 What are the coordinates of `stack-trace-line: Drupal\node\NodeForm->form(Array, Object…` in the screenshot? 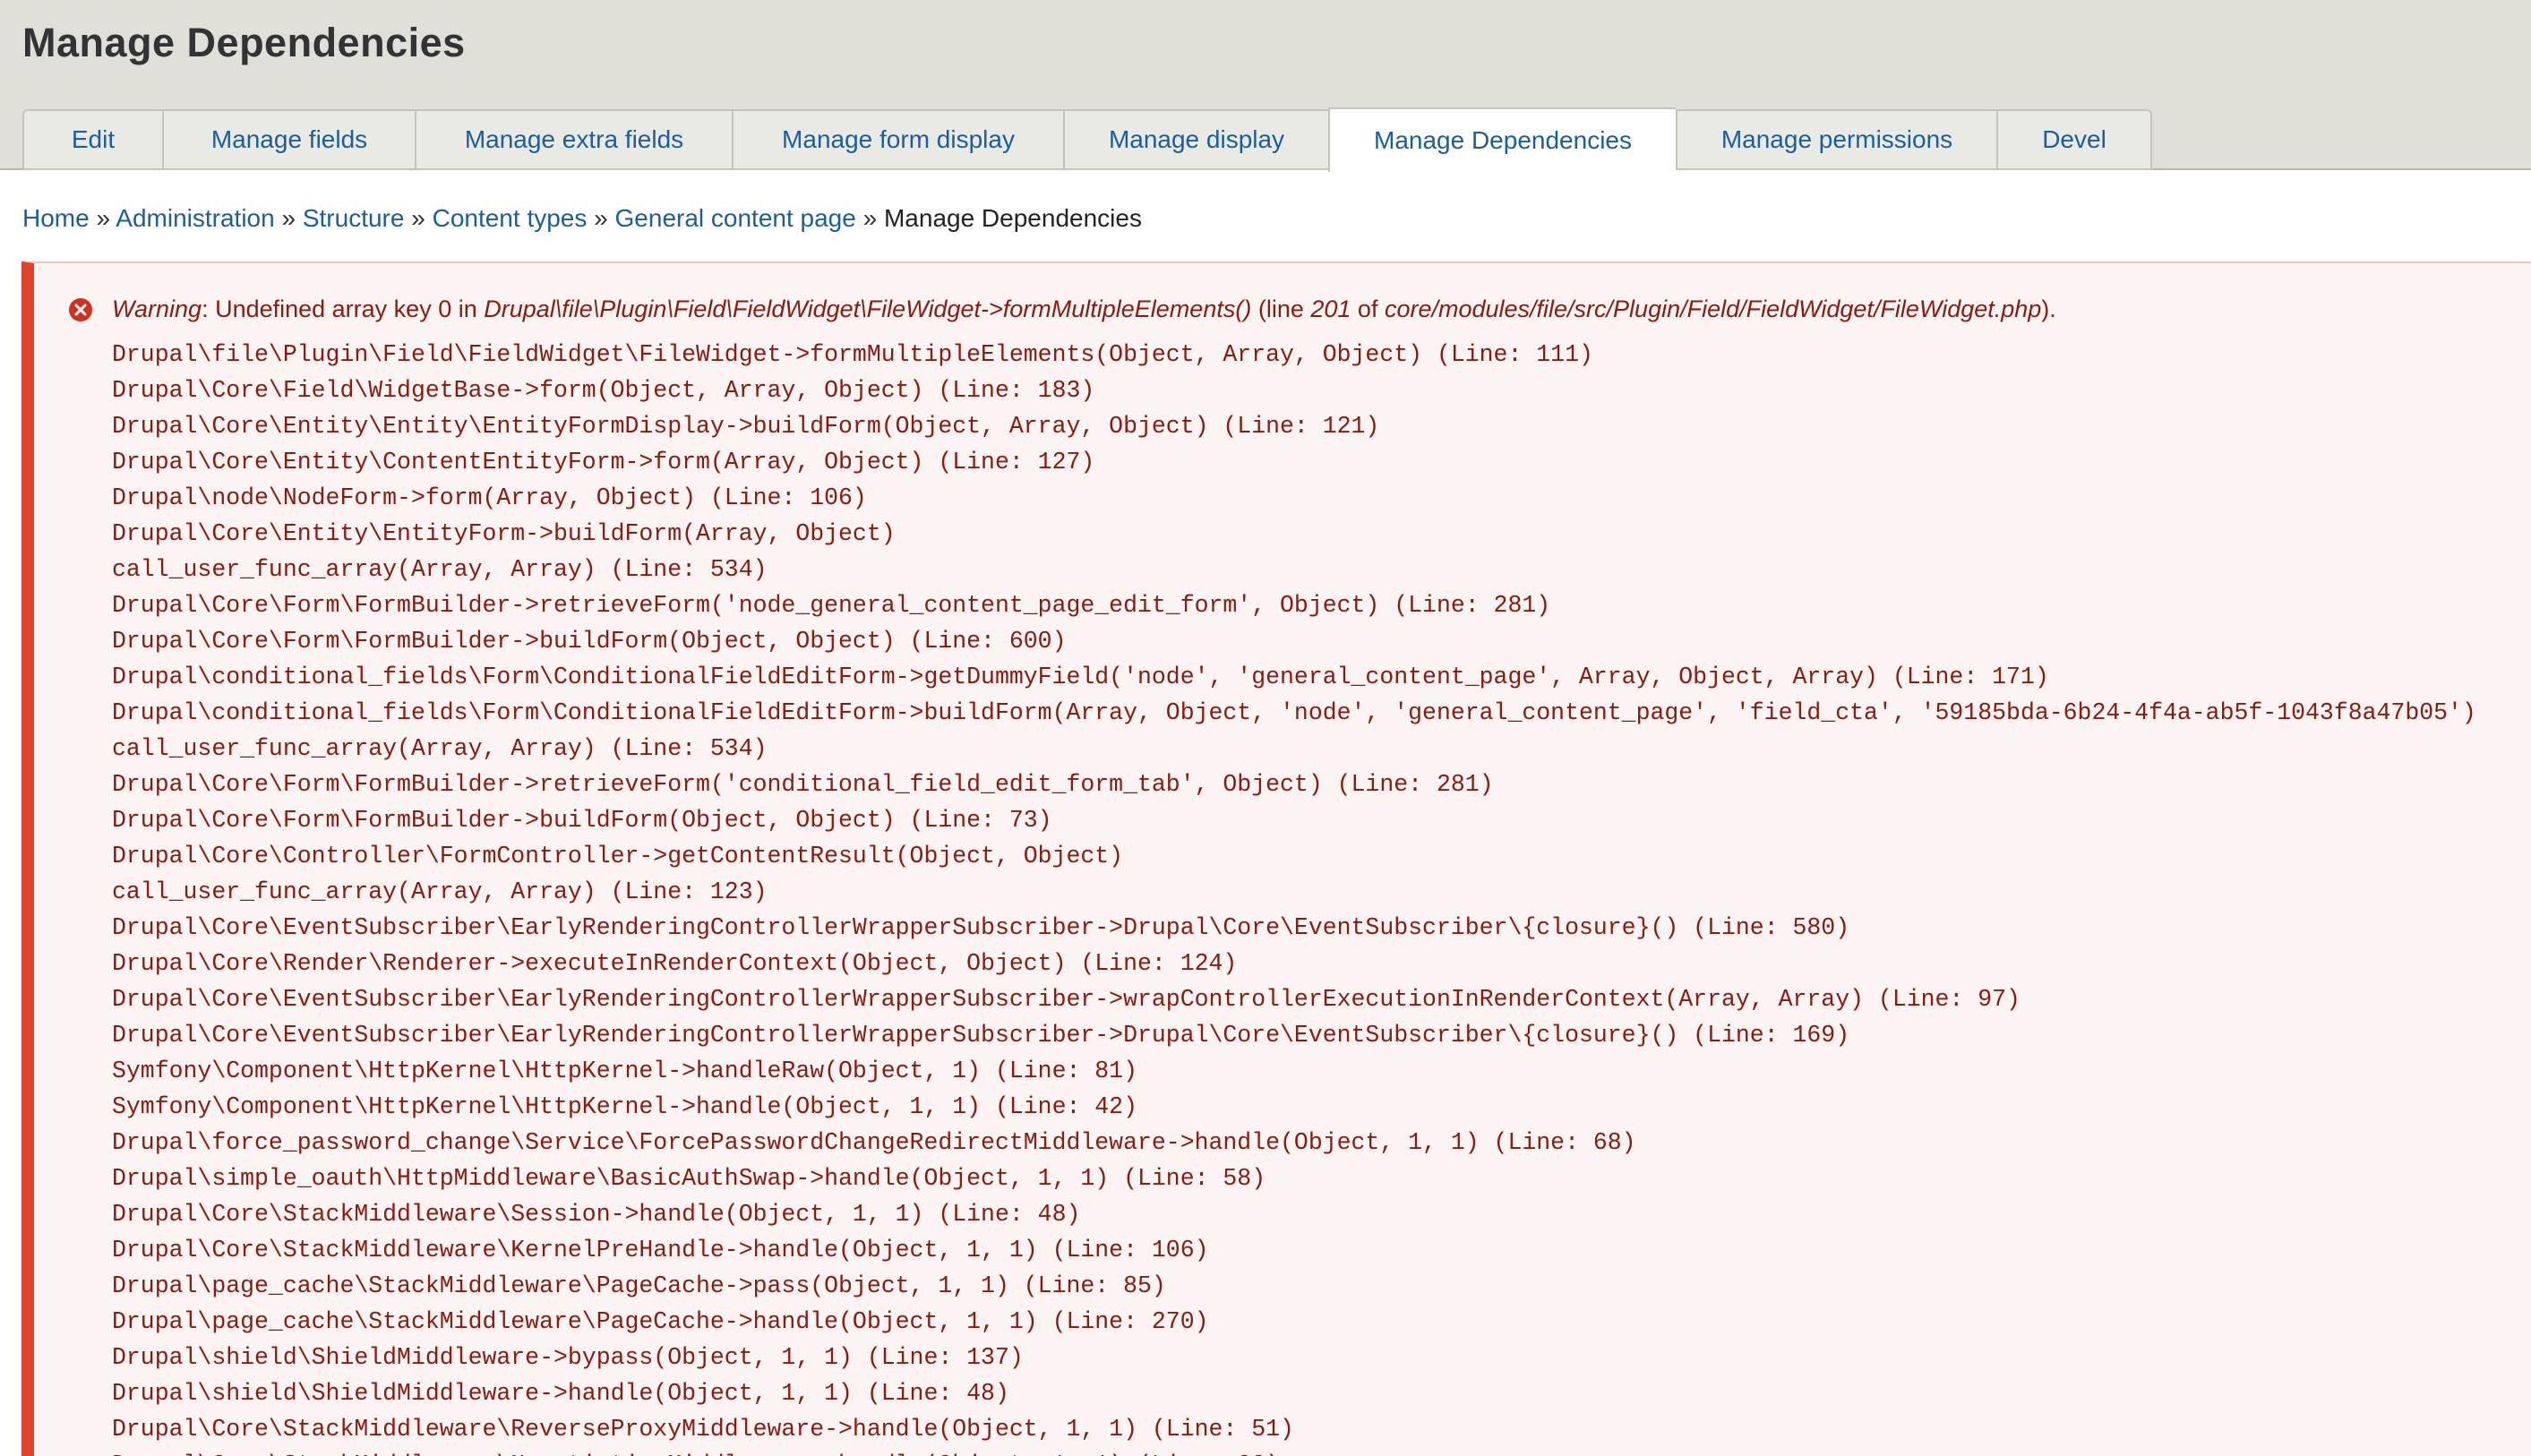 It's located at (490, 497).